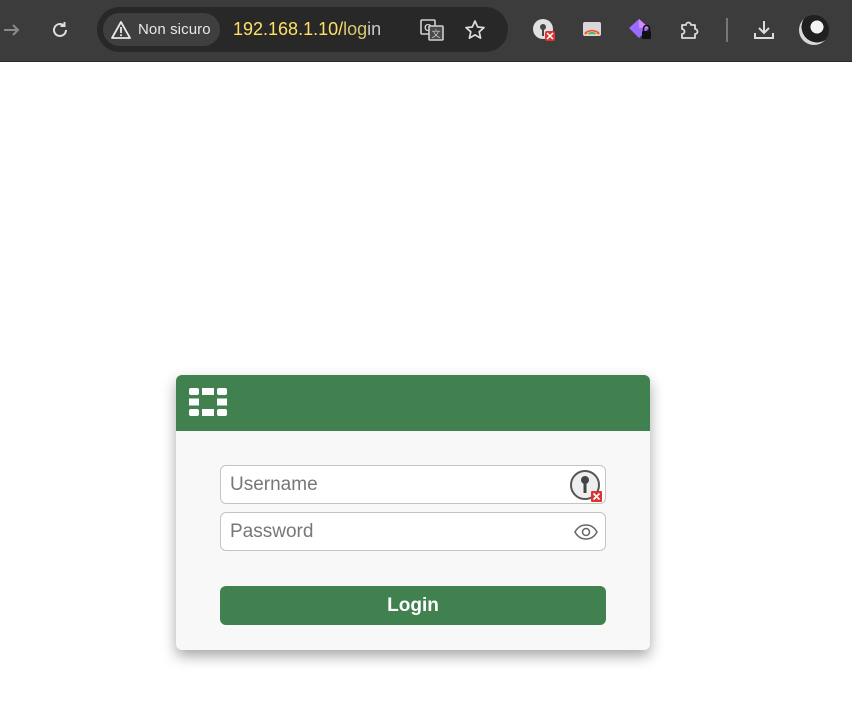  I want to click on password-manager-autofill-icon, so click(586, 485).